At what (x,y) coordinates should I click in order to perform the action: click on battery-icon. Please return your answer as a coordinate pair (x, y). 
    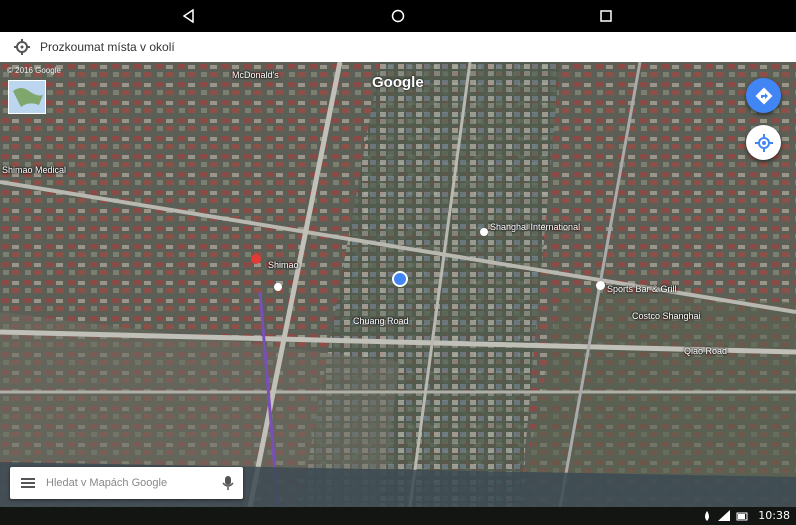
    Looking at the image, I should click on (742, 516).